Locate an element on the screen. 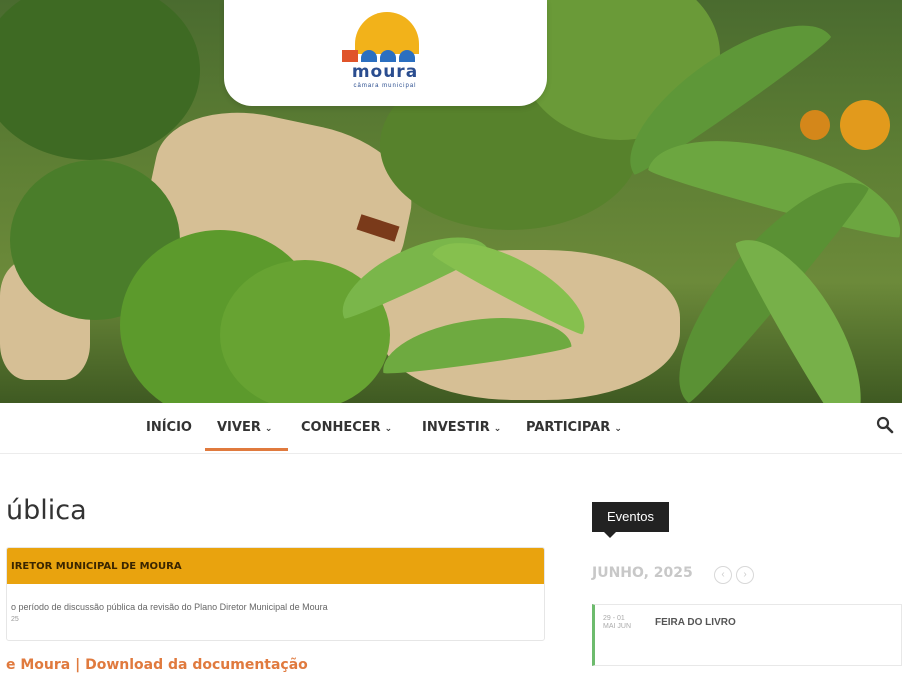  page-title: ública is located at coordinates (46, 510).